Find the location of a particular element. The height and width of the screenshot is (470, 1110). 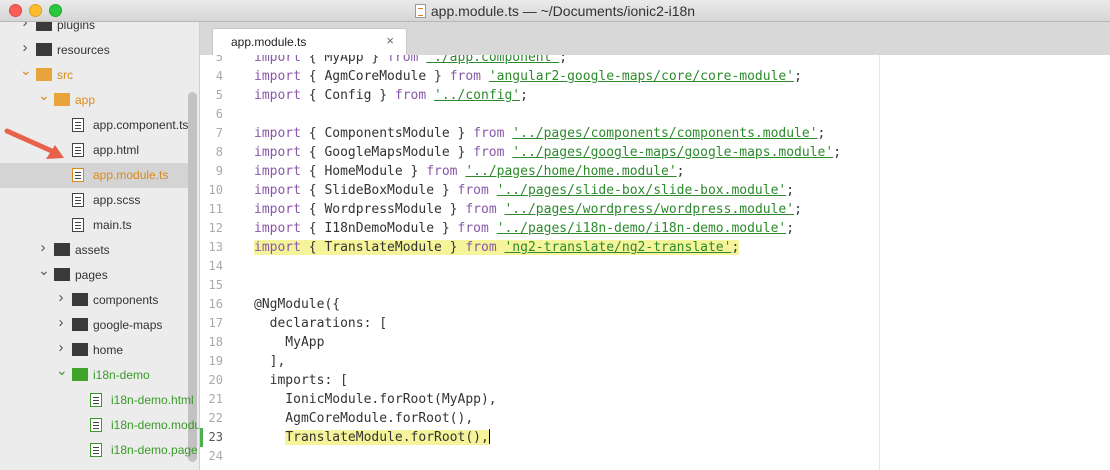

window-title: app.module.ts — ~/Documents/ionic2-i18n is located at coordinates (555, 11).